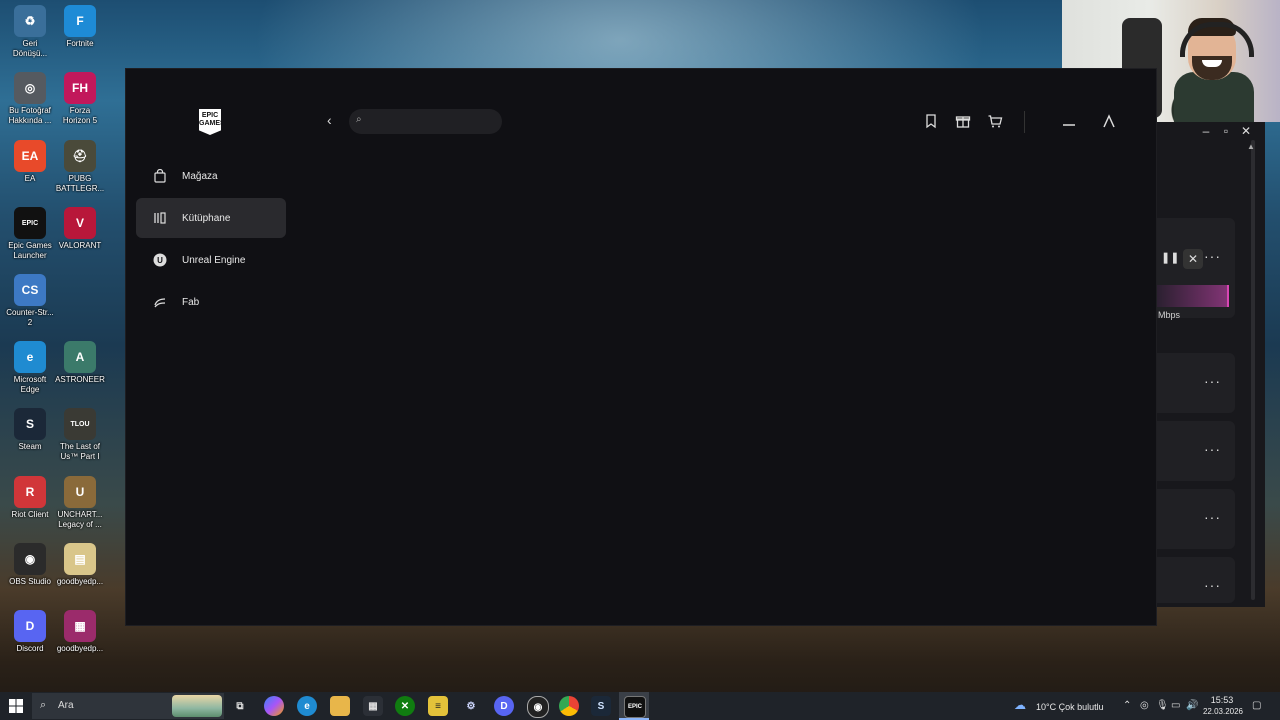 This screenshot has width=1280, height=720. What do you see at coordinates (1070, 122) in the screenshot?
I see `friends-icon` at bounding box center [1070, 122].